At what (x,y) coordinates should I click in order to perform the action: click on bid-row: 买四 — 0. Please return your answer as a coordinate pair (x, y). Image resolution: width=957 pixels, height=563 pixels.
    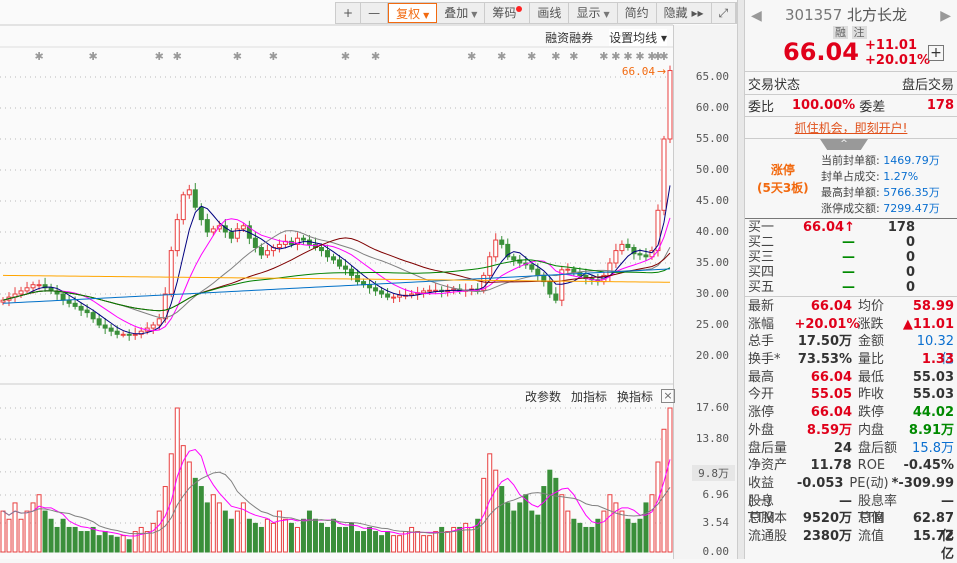
    Looking at the image, I should click on (851, 272).